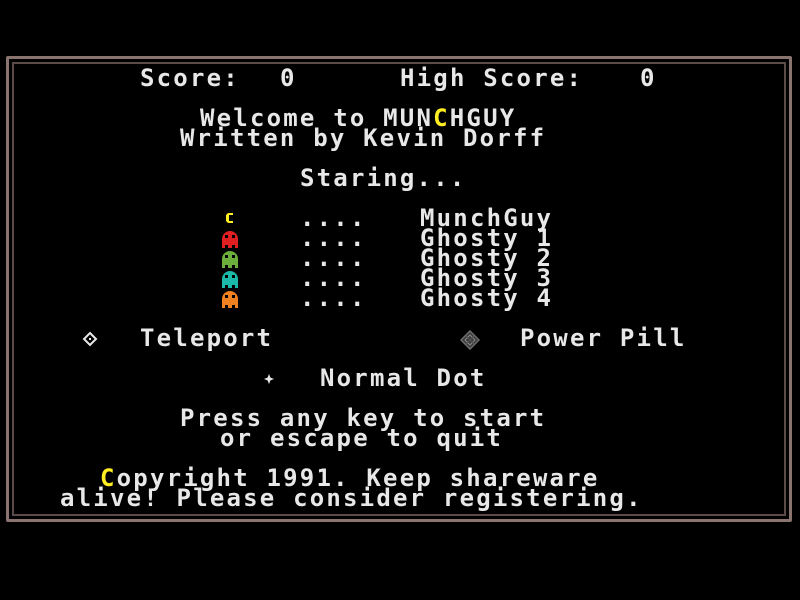 The image size is (800, 600). Describe the element at coordinates (363, 138) in the screenshot. I see `author-credit: Written by Kevin Dorff` at that location.